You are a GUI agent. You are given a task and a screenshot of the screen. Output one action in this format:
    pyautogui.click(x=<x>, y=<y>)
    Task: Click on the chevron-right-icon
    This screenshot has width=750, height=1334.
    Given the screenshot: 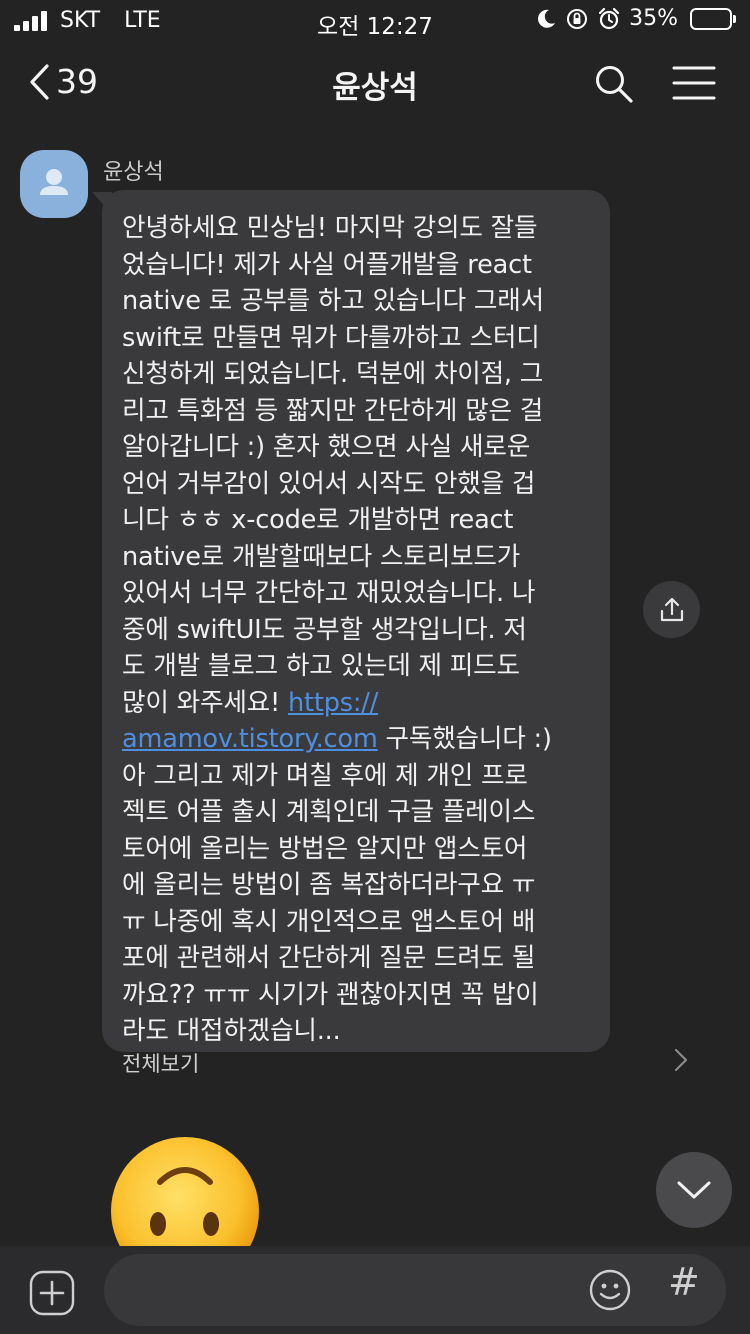 What is the action you would take?
    pyautogui.click(x=681, y=1060)
    